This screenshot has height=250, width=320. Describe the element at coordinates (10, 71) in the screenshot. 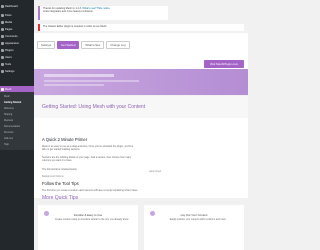

I see `sidebar-item-label: Settings` at that location.